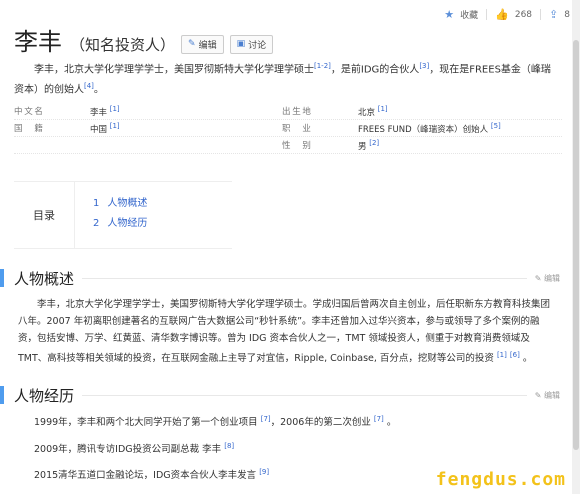 The height and width of the screenshot is (494, 580). What do you see at coordinates (374, 143) in the screenshot?
I see `reference-link: [2]` at bounding box center [374, 143].